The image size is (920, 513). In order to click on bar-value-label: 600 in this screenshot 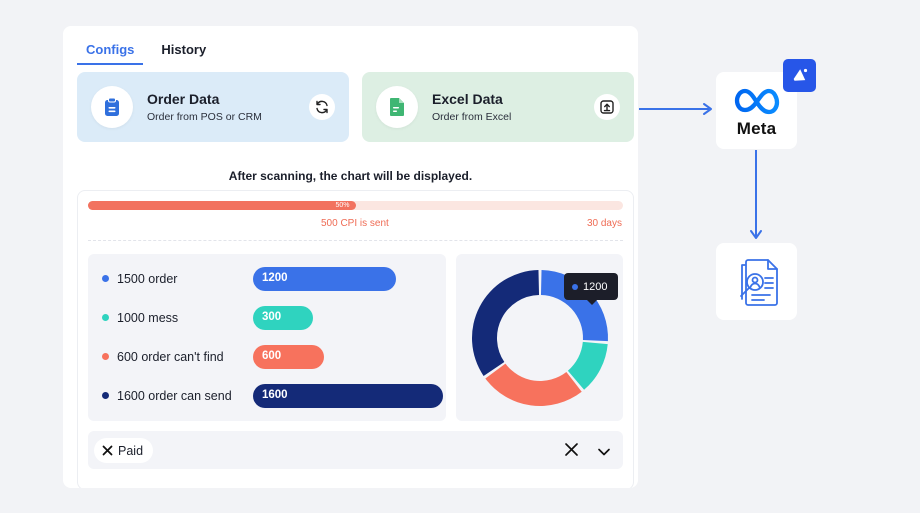, I will do `click(272, 356)`.